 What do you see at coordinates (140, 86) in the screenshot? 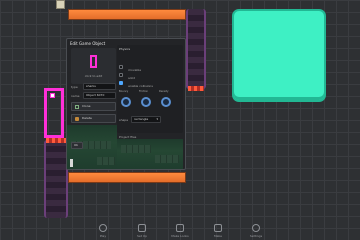
I see `collisions-label: enable collisions` at bounding box center [140, 86].